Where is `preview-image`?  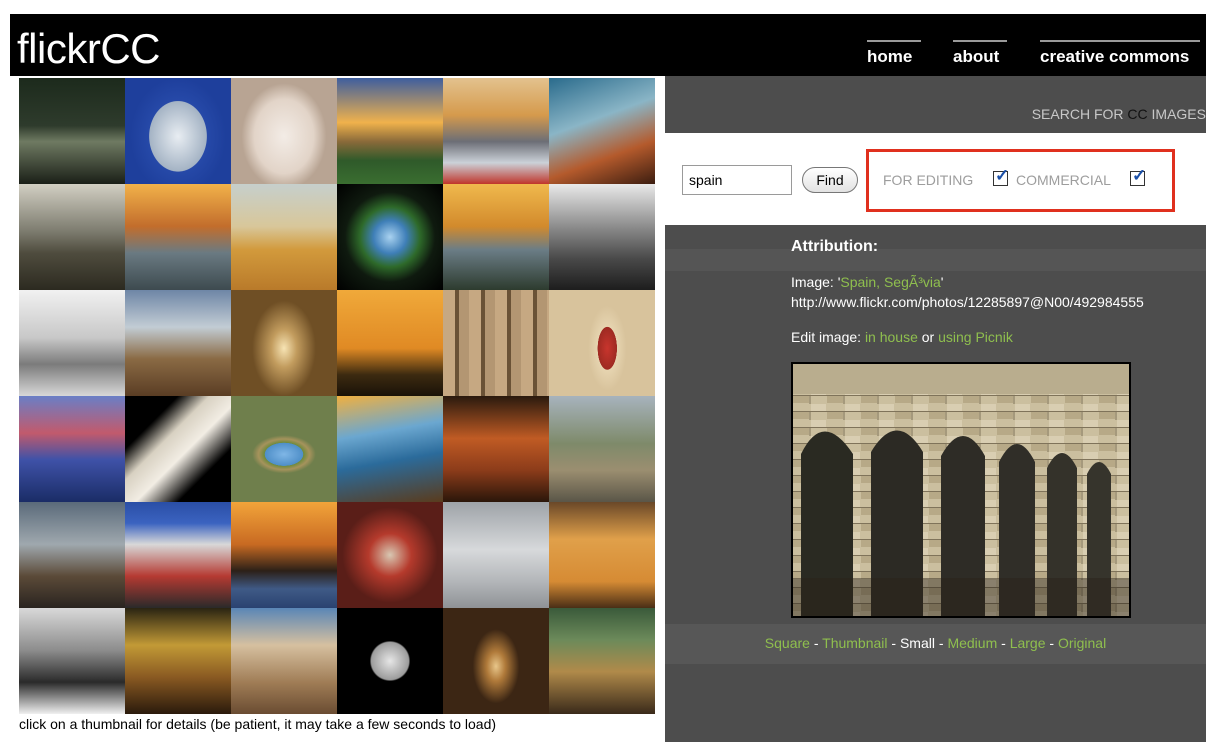
preview-image is located at coordinates (961, 490).